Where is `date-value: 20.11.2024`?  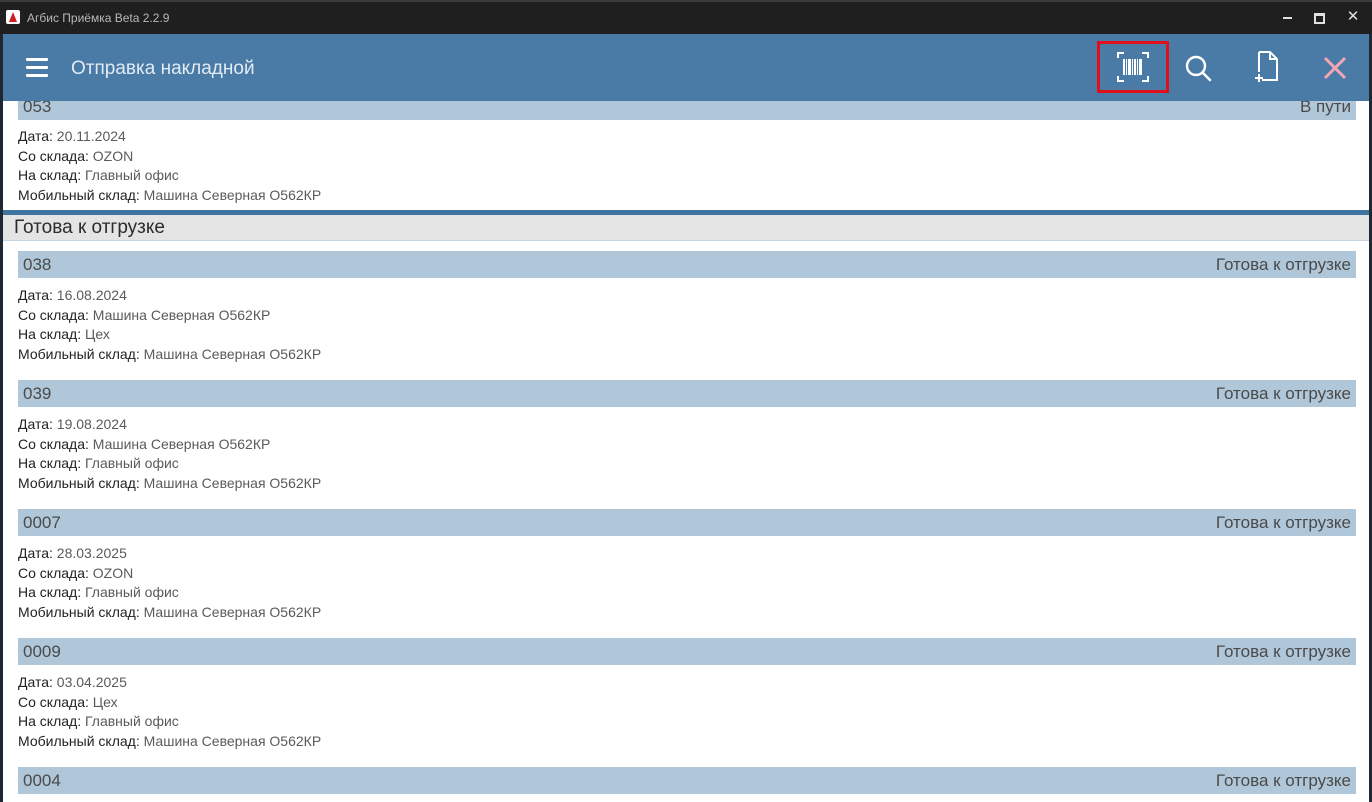 date-value: 20.11.2024 is located at coordinates (91, 136).